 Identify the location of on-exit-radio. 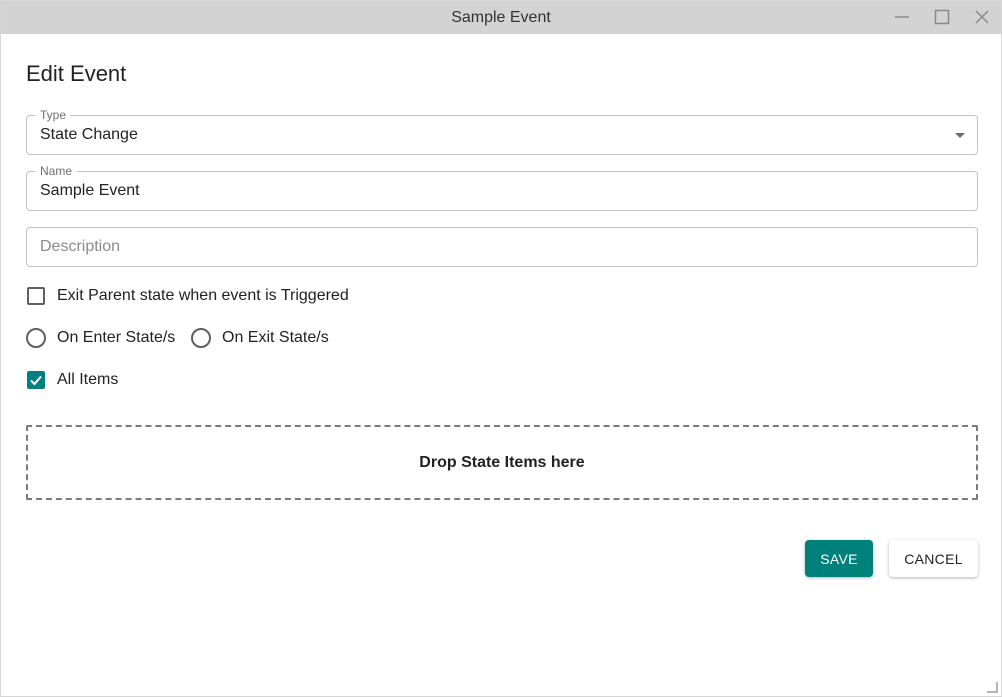
(201, 338).